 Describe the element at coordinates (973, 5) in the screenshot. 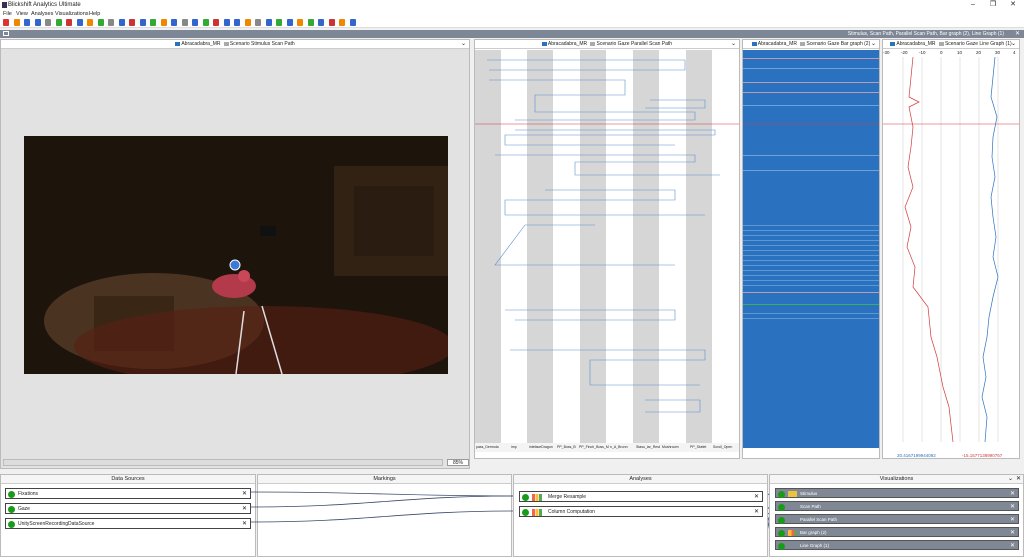

I see `minimize-button: –` at that location.